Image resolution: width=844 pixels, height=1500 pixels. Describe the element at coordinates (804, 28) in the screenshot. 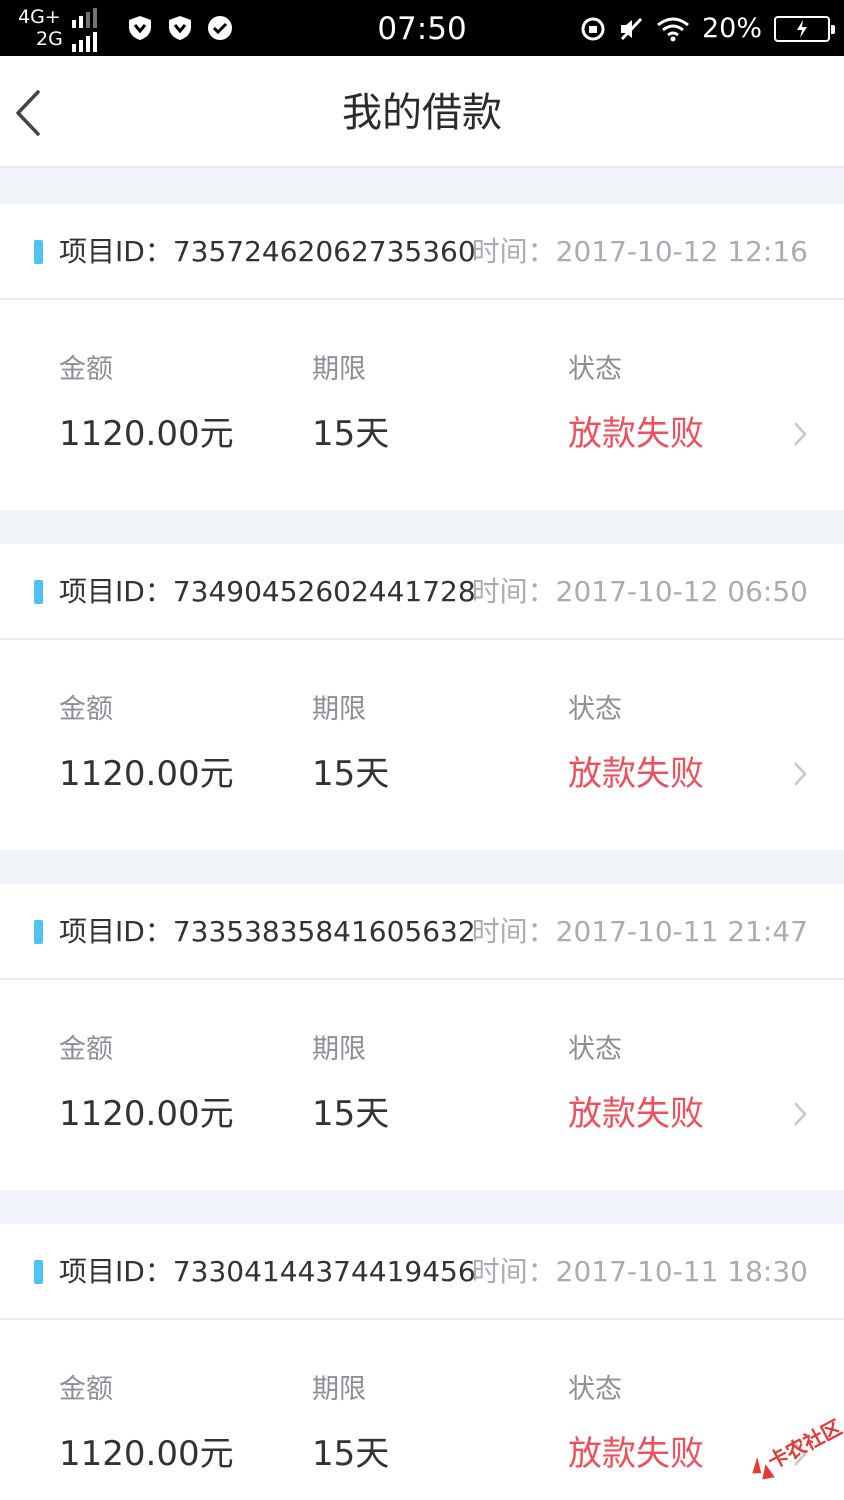

I see `battery-charging-icon` at that location.